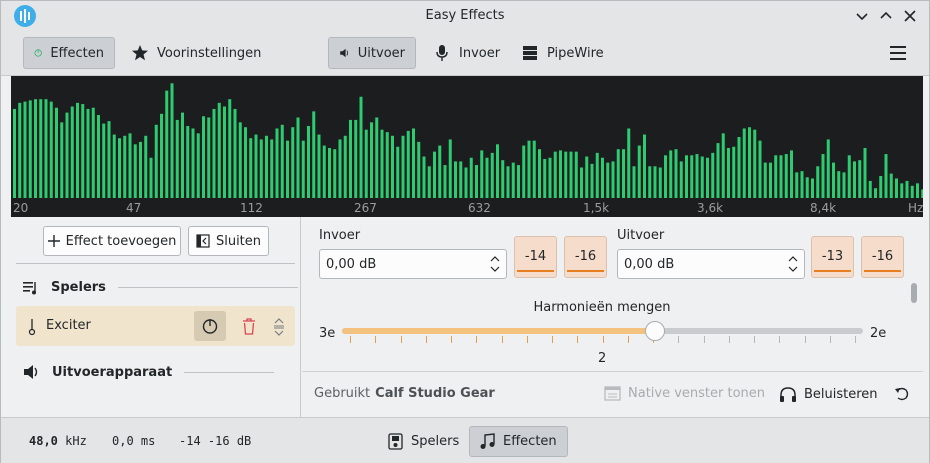 The image size is (930, 463). Describe the element at coordinates (435, 441) in the screenshot. I see `players-tab-label: Spelers` at that location.